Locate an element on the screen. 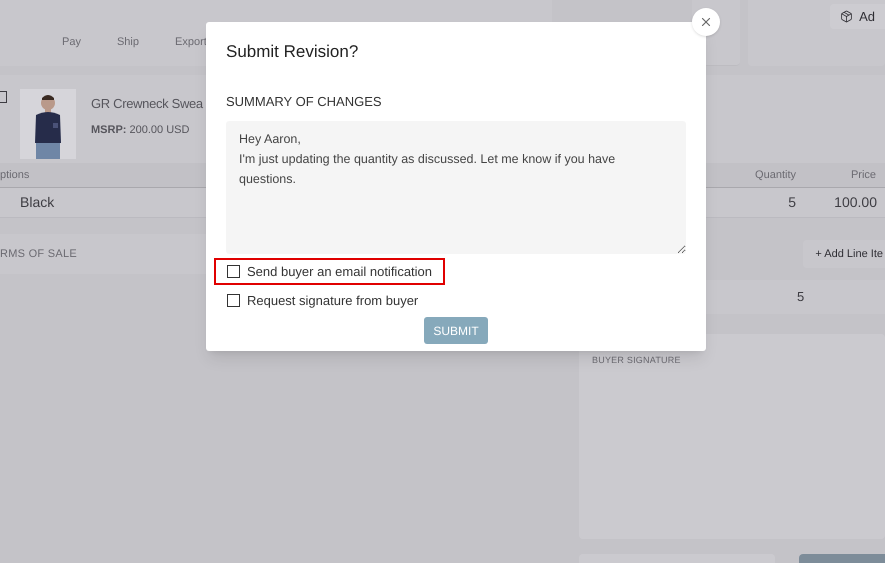  checkbox-option: Send buyer an email notification is located at coordinates (330, 271).